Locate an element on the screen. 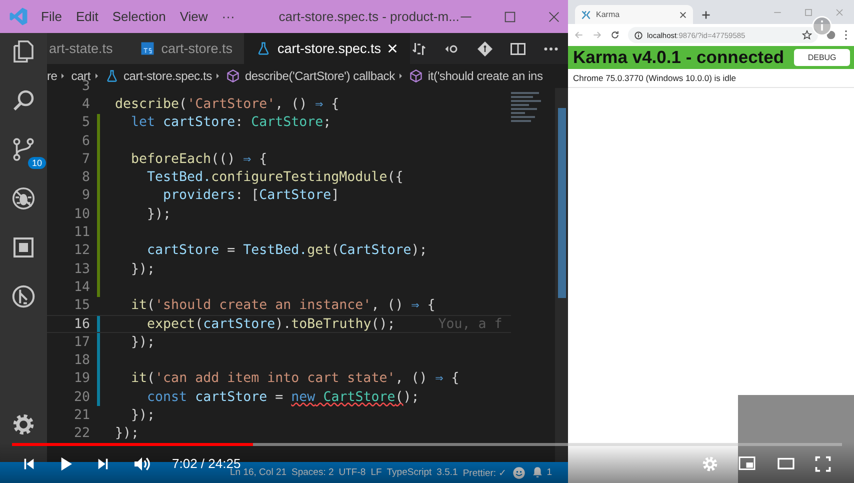 This screenshot has height=483, width=854. line-number: 18 is located at coordinates (81, 360).